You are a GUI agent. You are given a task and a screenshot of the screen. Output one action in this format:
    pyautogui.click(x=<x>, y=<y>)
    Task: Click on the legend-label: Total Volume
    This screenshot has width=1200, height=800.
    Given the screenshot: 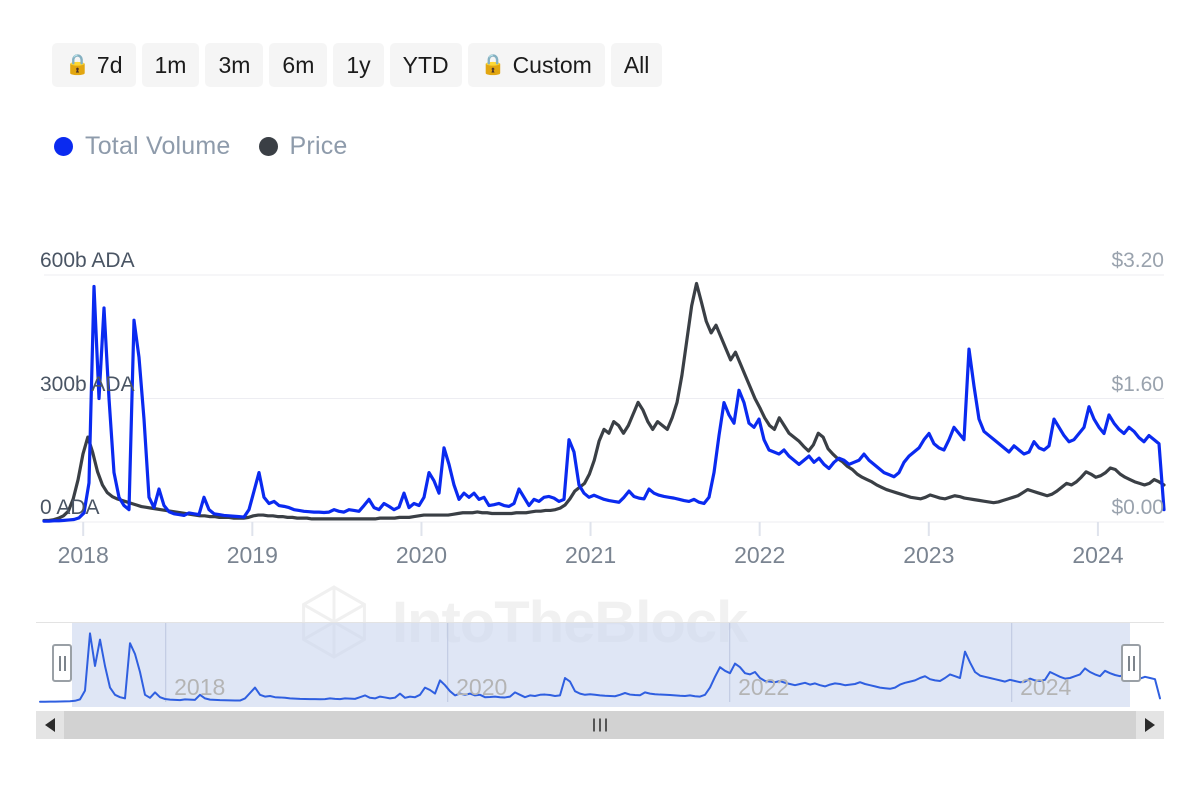 What is the action you would take?
    pyautogui.click(x=158, y=146)
    